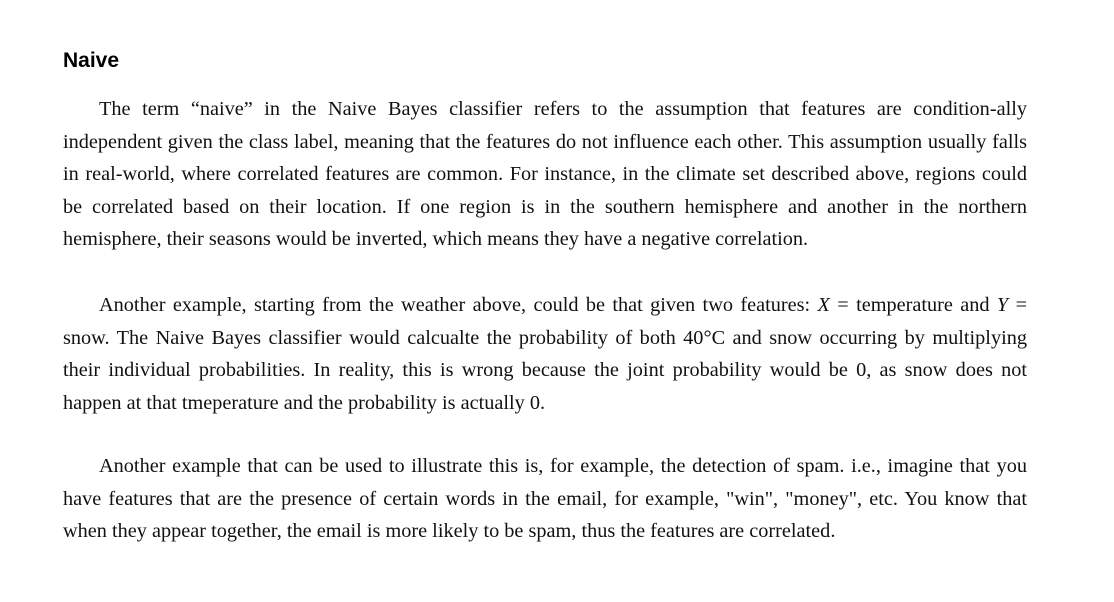 Image resolution: width=1114 pixels, height=602 pixels. What do you see at coordinates (1002, 305) in the screenshot?
I see `math-variable-y: Y` at bounding box center [1002, 305].